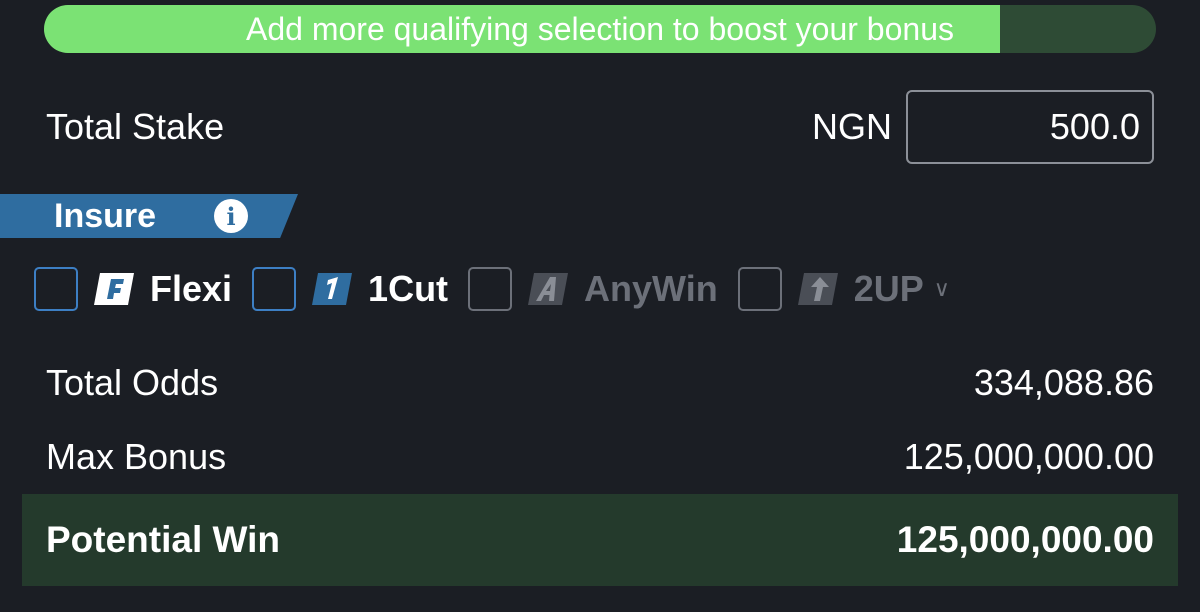 This screenshot has height=612, width=1200. Describe the element at coordinates (852, 126) in the screenshot. I see `currency-label: NGN` at that location.